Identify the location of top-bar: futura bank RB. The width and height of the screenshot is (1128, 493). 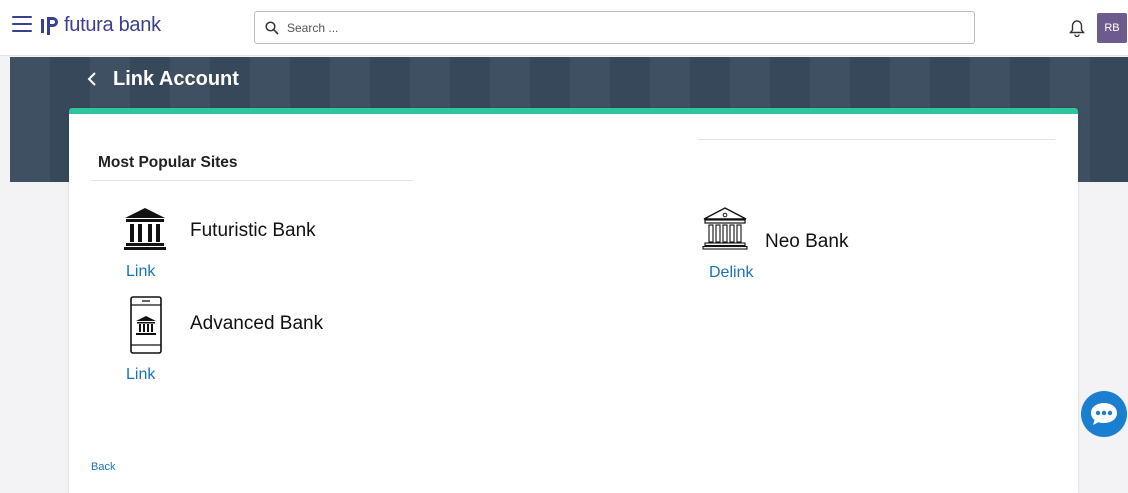
(564, 28).